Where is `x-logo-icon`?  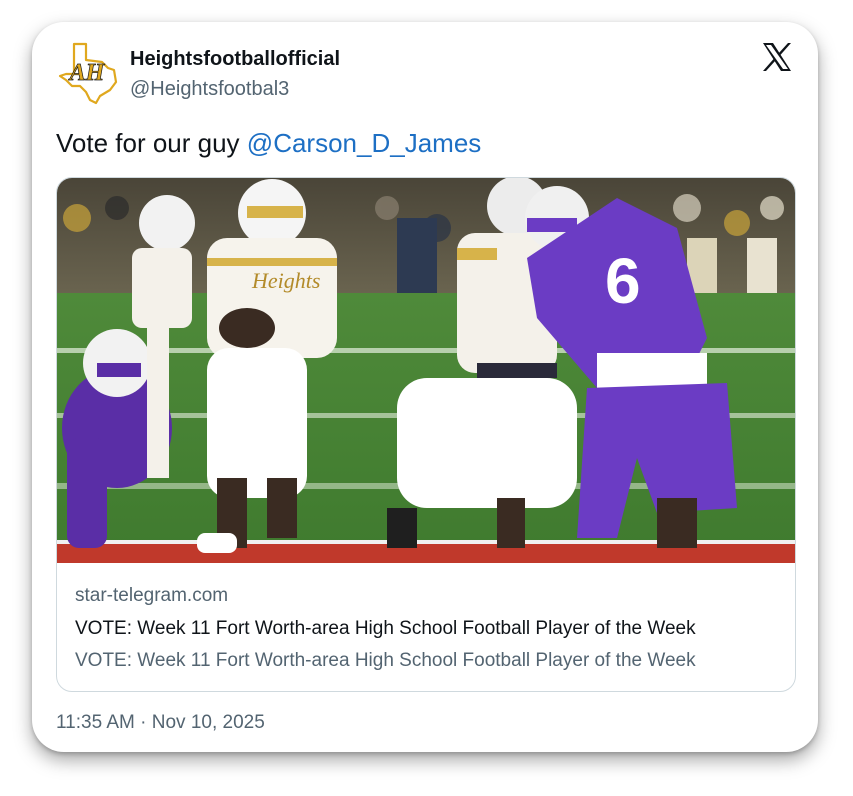
x-logo-icon is located at coordinates (777, 57).